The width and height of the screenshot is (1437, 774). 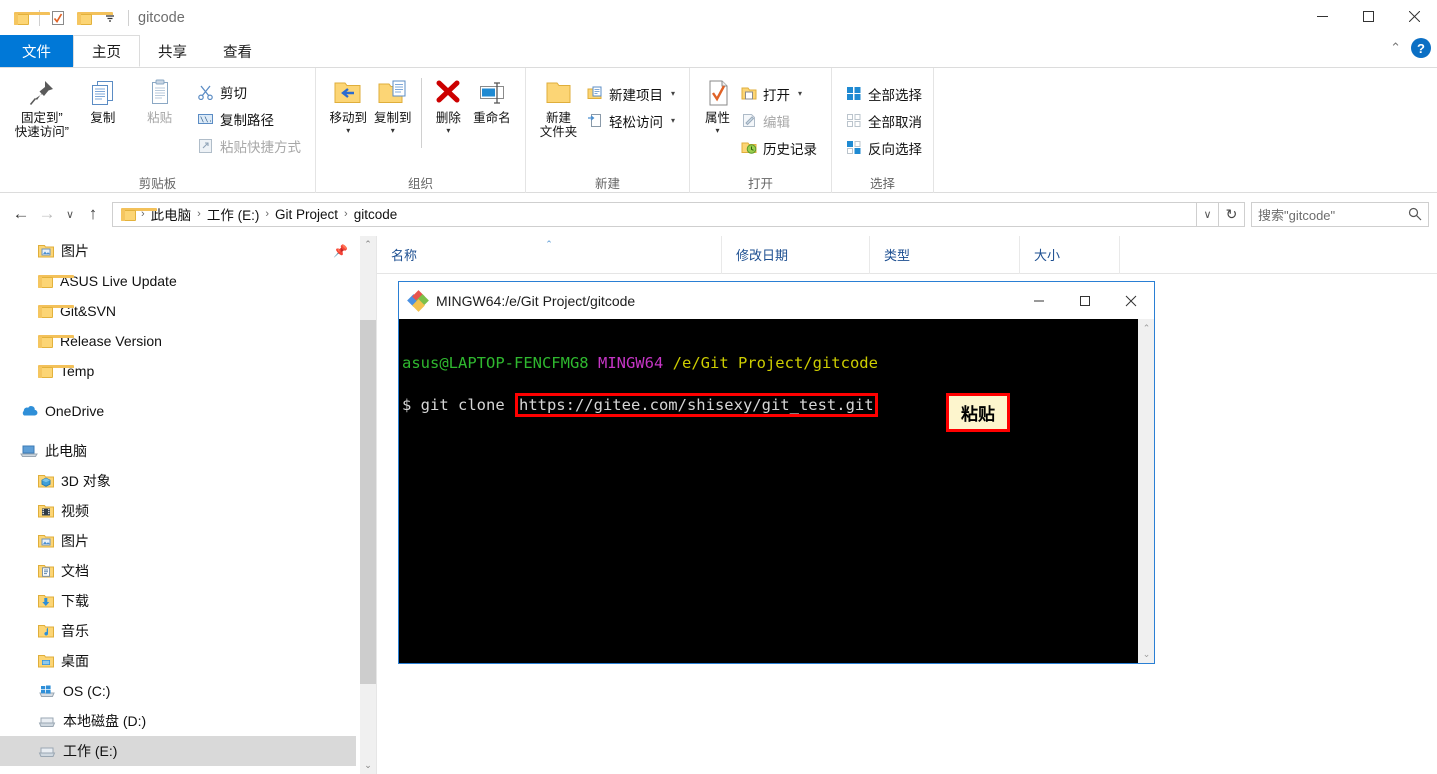 I want to click on select-all-button: 全部选择, so click(x=884, y=93).